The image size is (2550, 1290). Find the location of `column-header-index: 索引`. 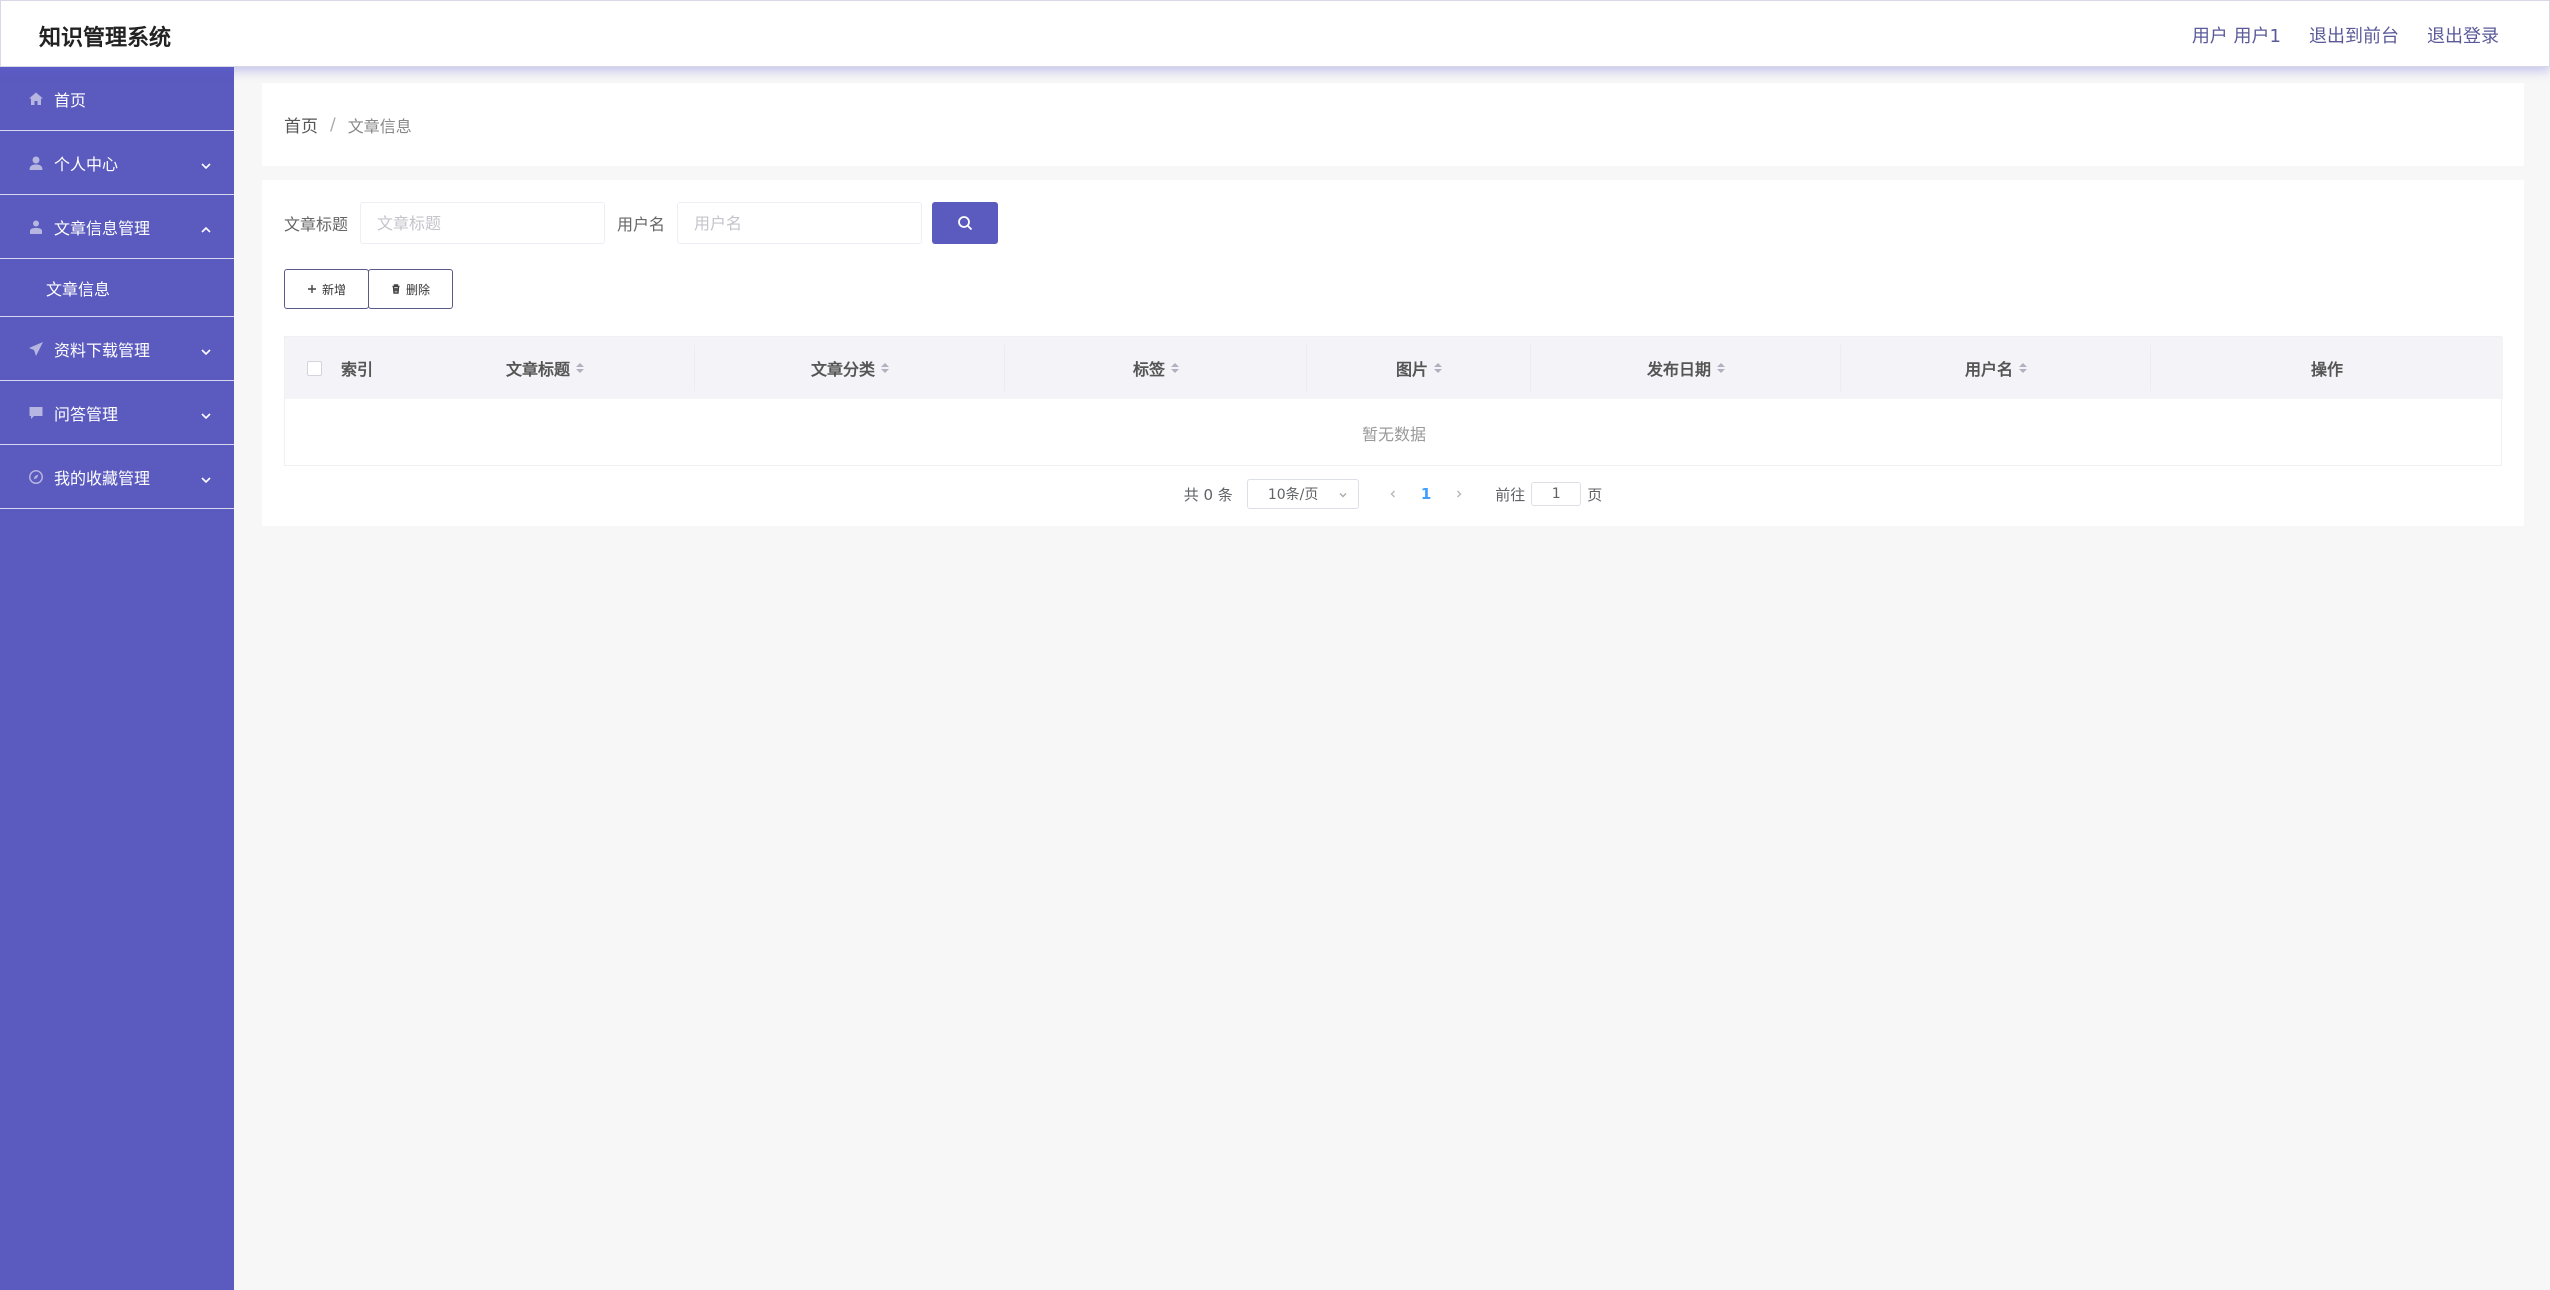

column-header-index: 索引 is located at coordinates (357, 368).